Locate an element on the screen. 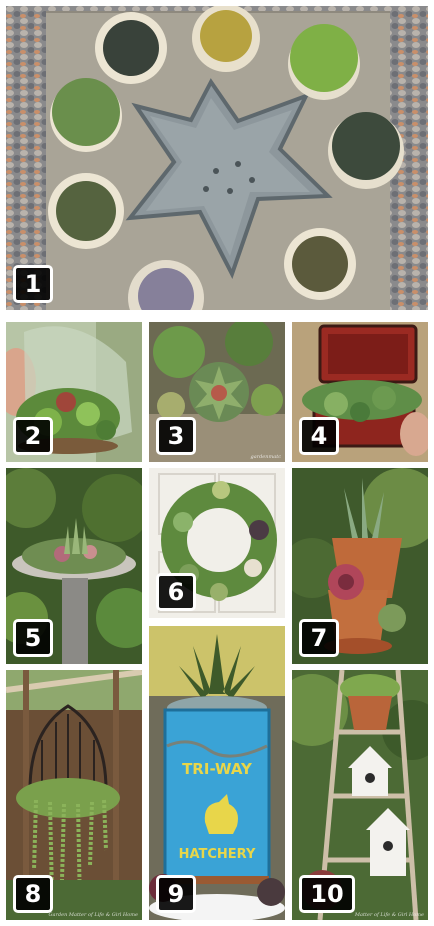 The height and width of the screenshot is (926, 434). photo-10-ladder-birdhouses: 10 Matter of Life & Girl Home is located at coordinates (360, 795).